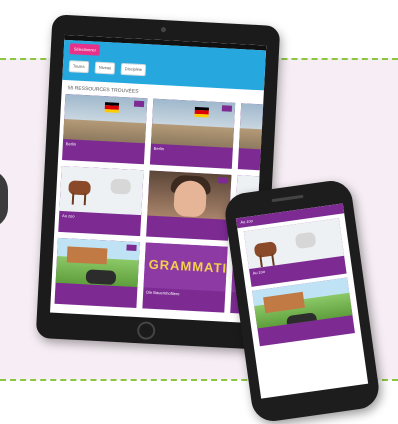 This screenshot has height=424, width=398. Describe the element at coordinates (190, 198) in the screenshot. I see `boy-face` at that location.